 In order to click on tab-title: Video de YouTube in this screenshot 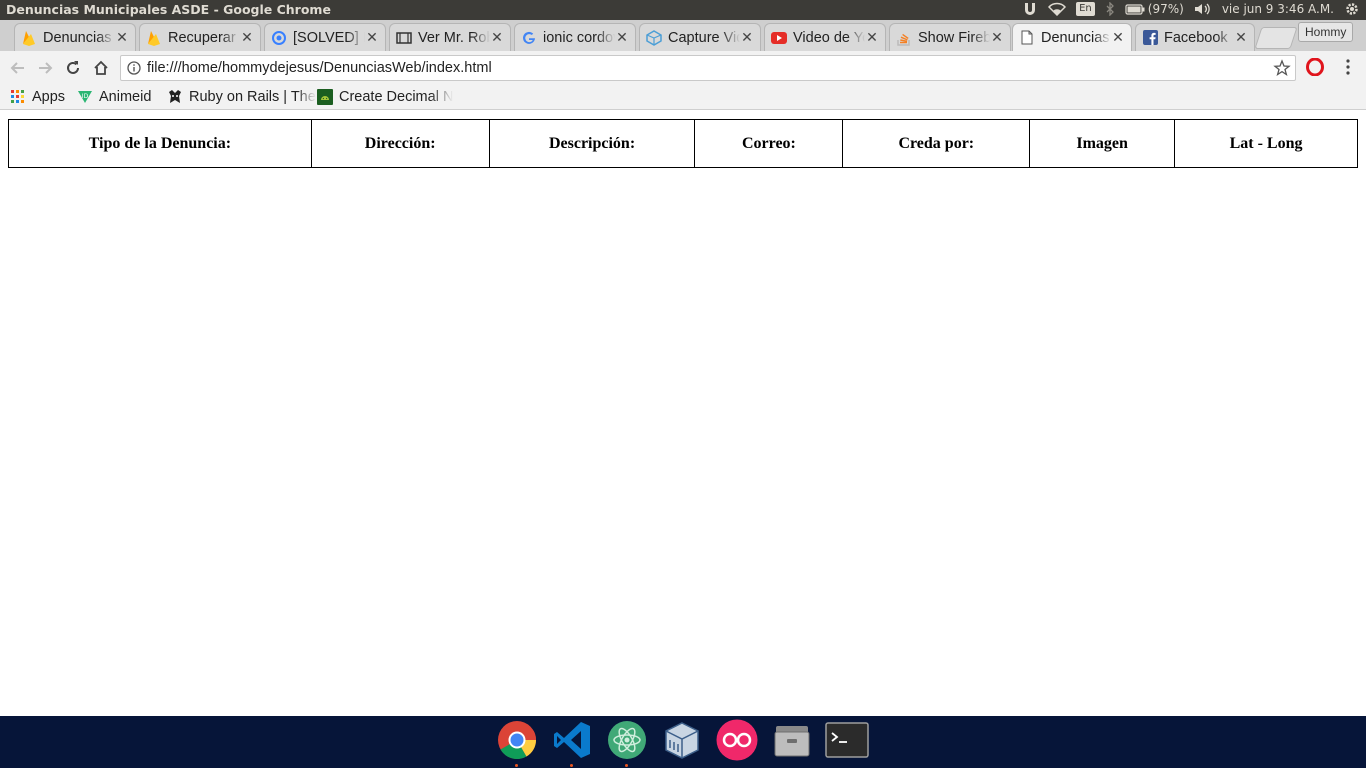, I will do `click(829, 37)`.